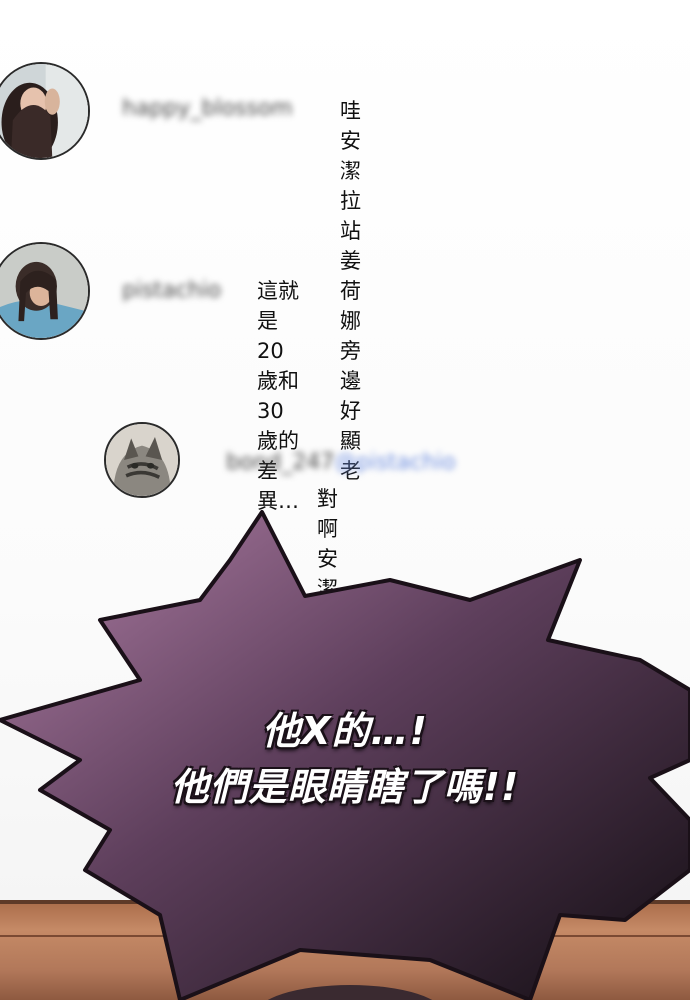 This screenshot has width=690, height=1000. I want to click on shout-line-1: 他X的…!, so click(345, 731).